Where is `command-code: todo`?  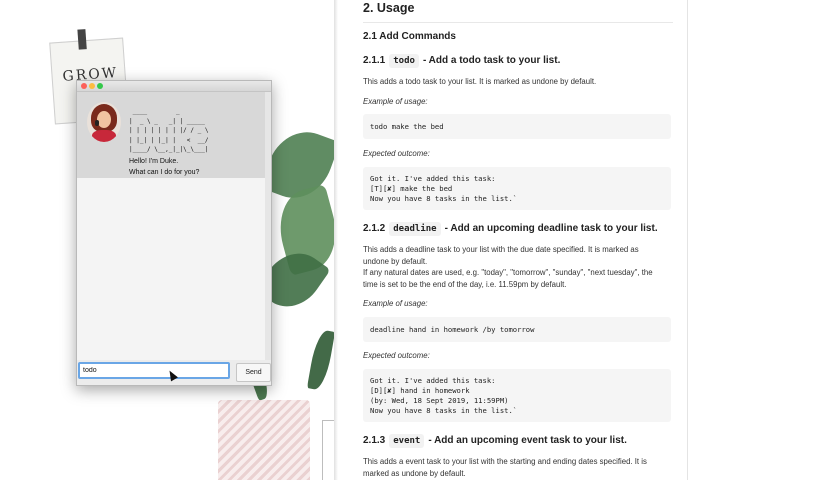 command-code: todo is located at coordinates (404, 61).